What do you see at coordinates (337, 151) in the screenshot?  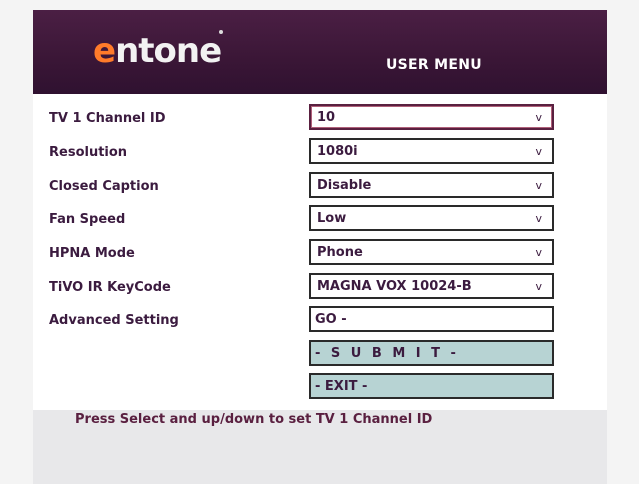 I see `select-value: 1080i` at bounding box center [337, 151].